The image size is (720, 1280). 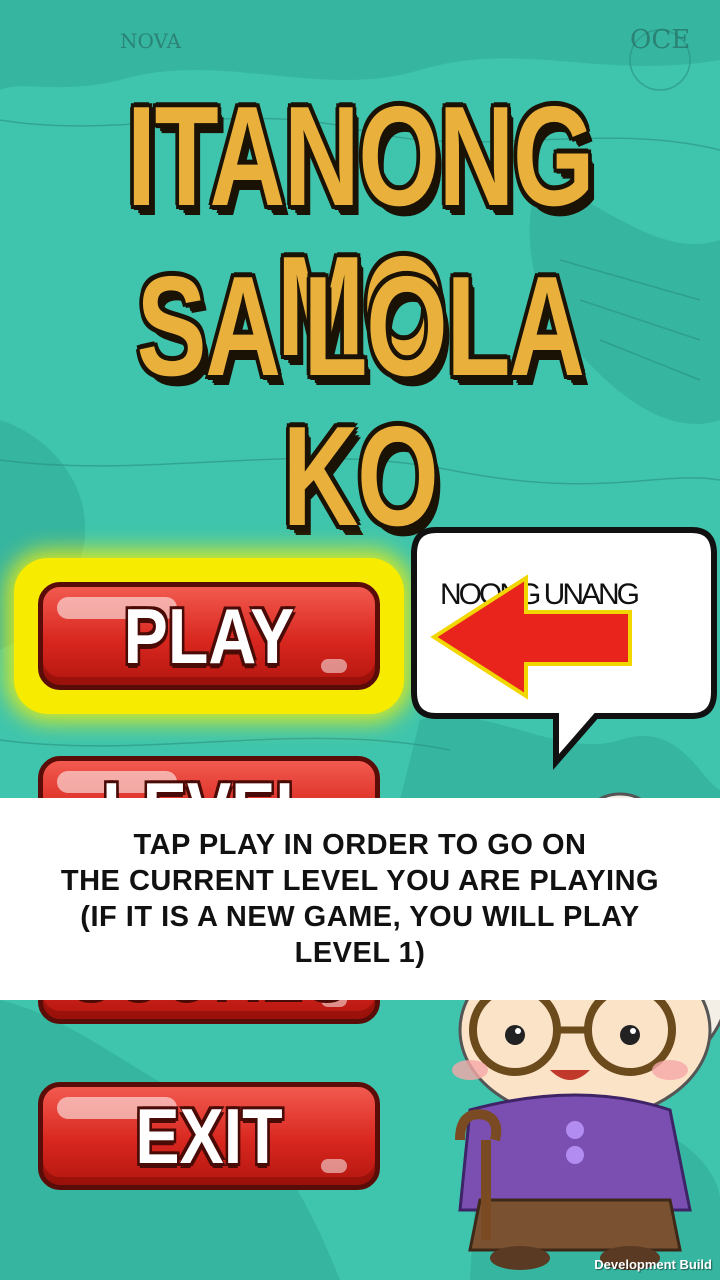 What do you see at coordinates (360, 953) in the screenshot?
I see `tutorial-line: LEVEL 1)` at bounding box center [360, 953].